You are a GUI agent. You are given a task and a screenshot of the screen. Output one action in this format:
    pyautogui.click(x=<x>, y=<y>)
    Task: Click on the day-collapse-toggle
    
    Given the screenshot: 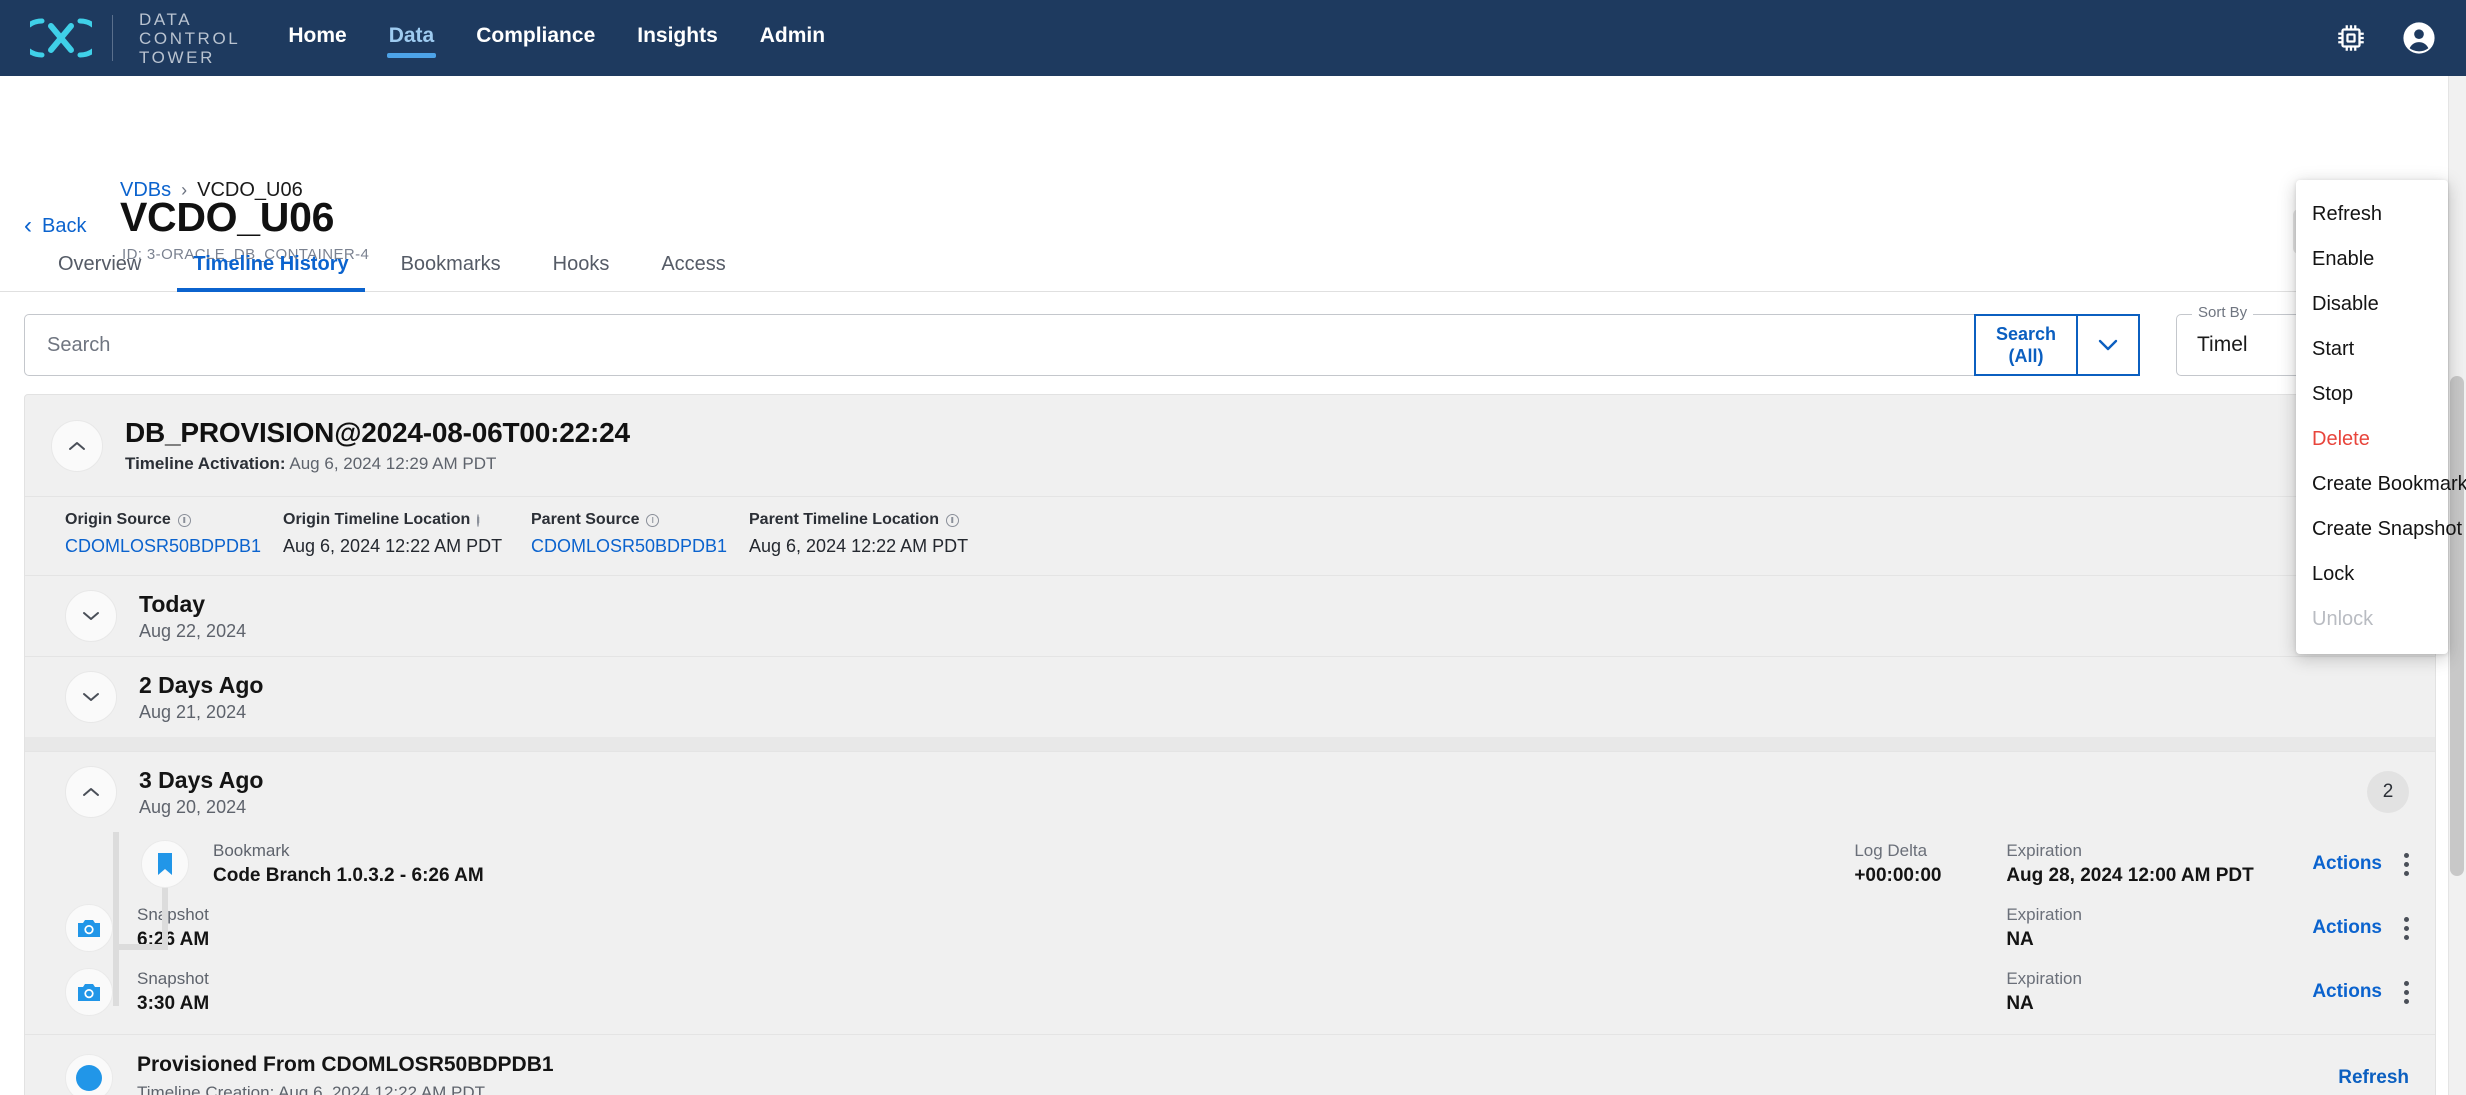 What is the action you would take?
    pyautogui.click(x=91, y=792)
    